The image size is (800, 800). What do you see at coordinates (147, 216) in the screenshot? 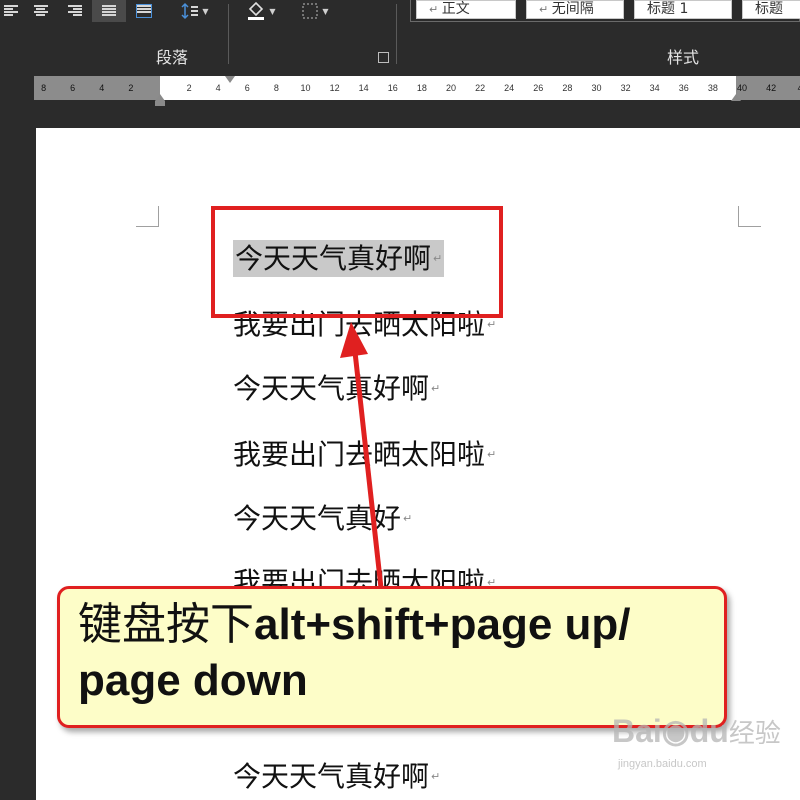
I see `crop-mark-top-left` at bounding box center [147, 216].